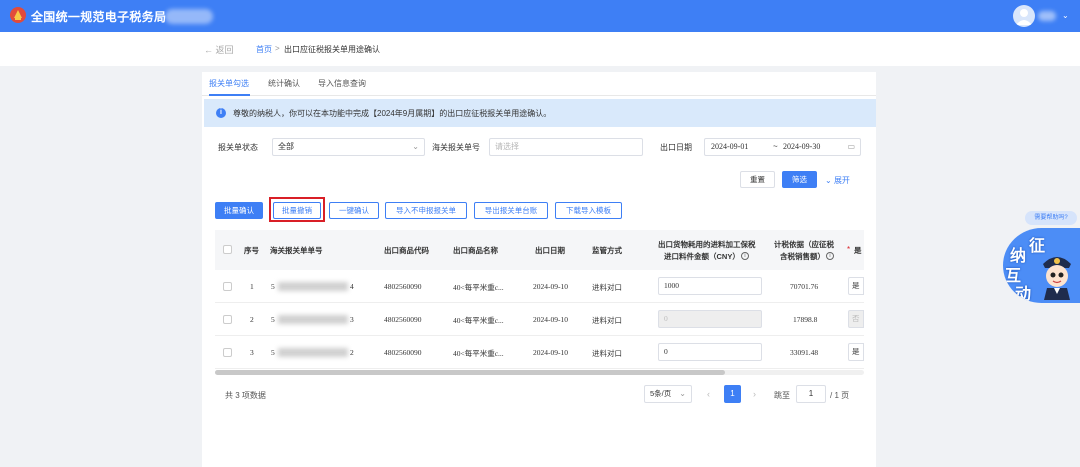 This screenshot has height=467, width=1080. I want to click on tab-declaration-select: 报关单勾选, so click(229, 83).